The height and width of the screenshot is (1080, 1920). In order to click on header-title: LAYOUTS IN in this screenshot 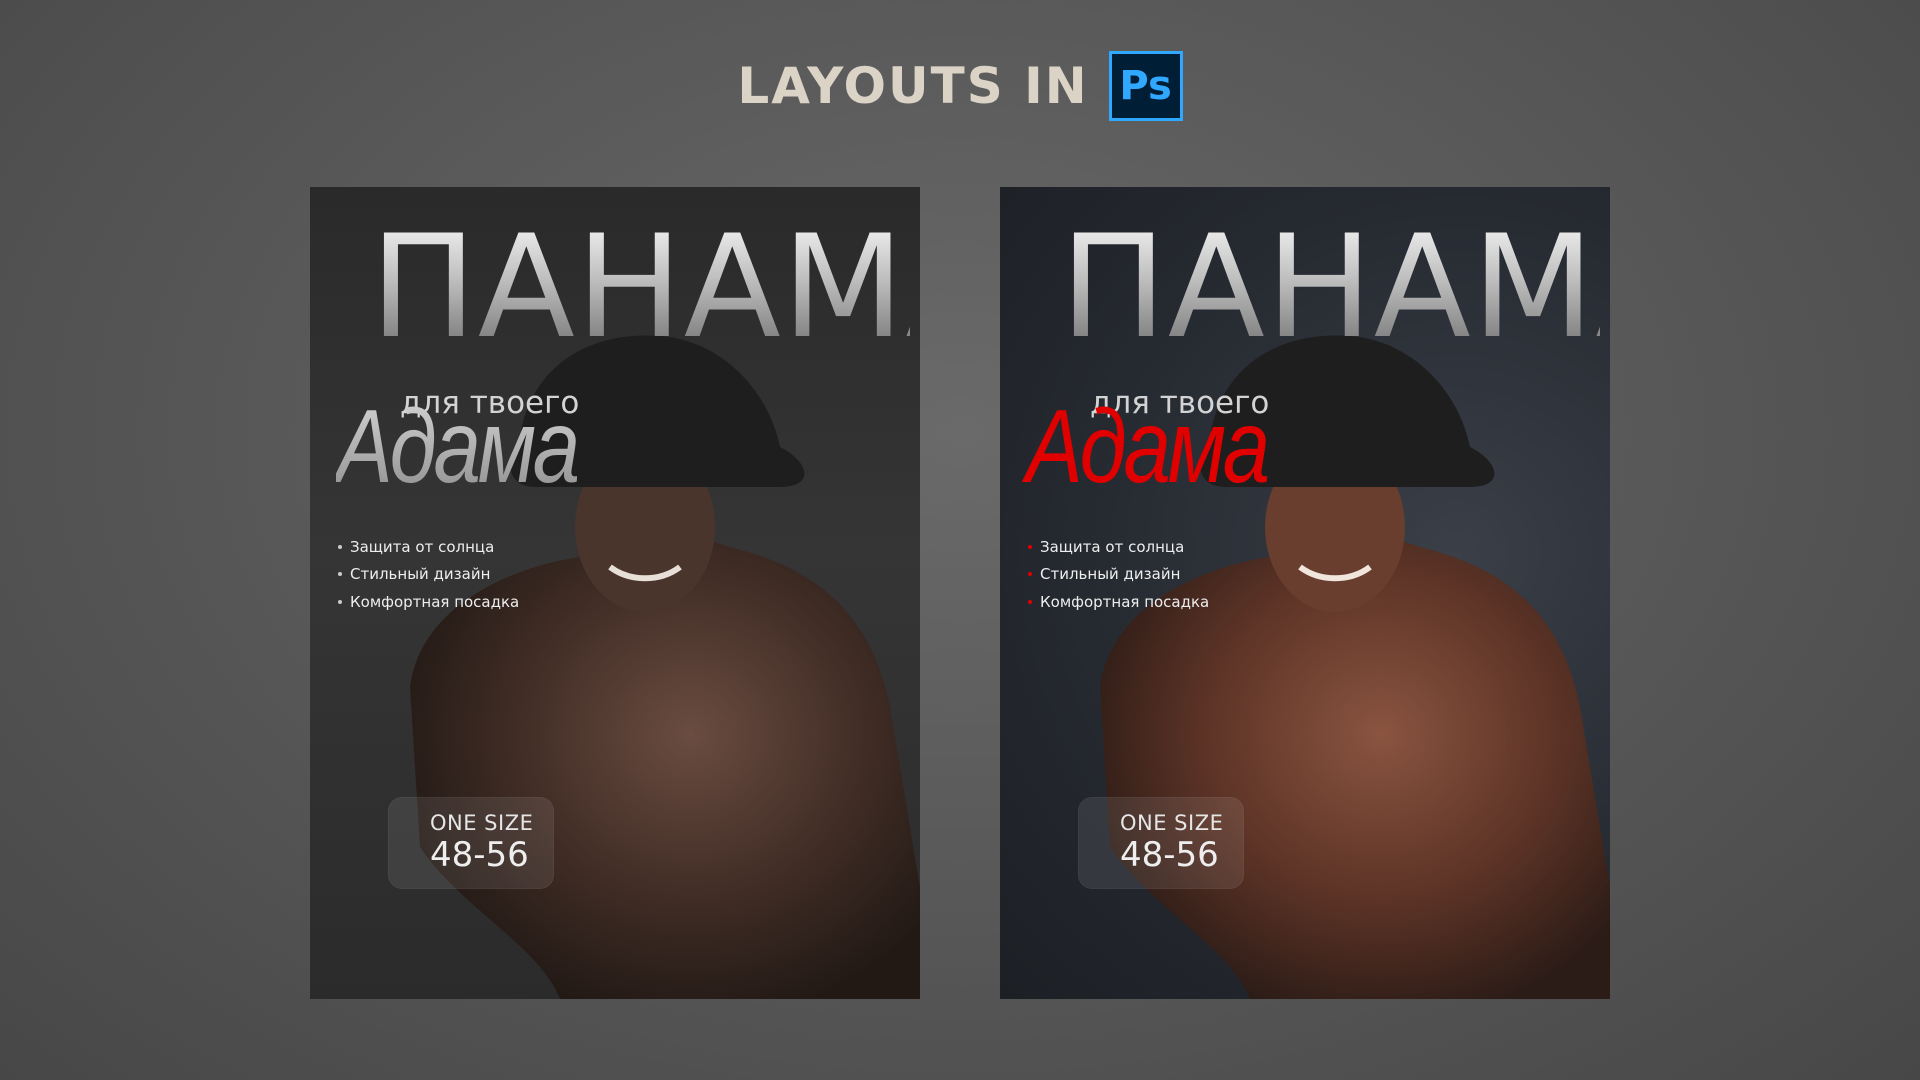, I will do `click(913, 86)`.